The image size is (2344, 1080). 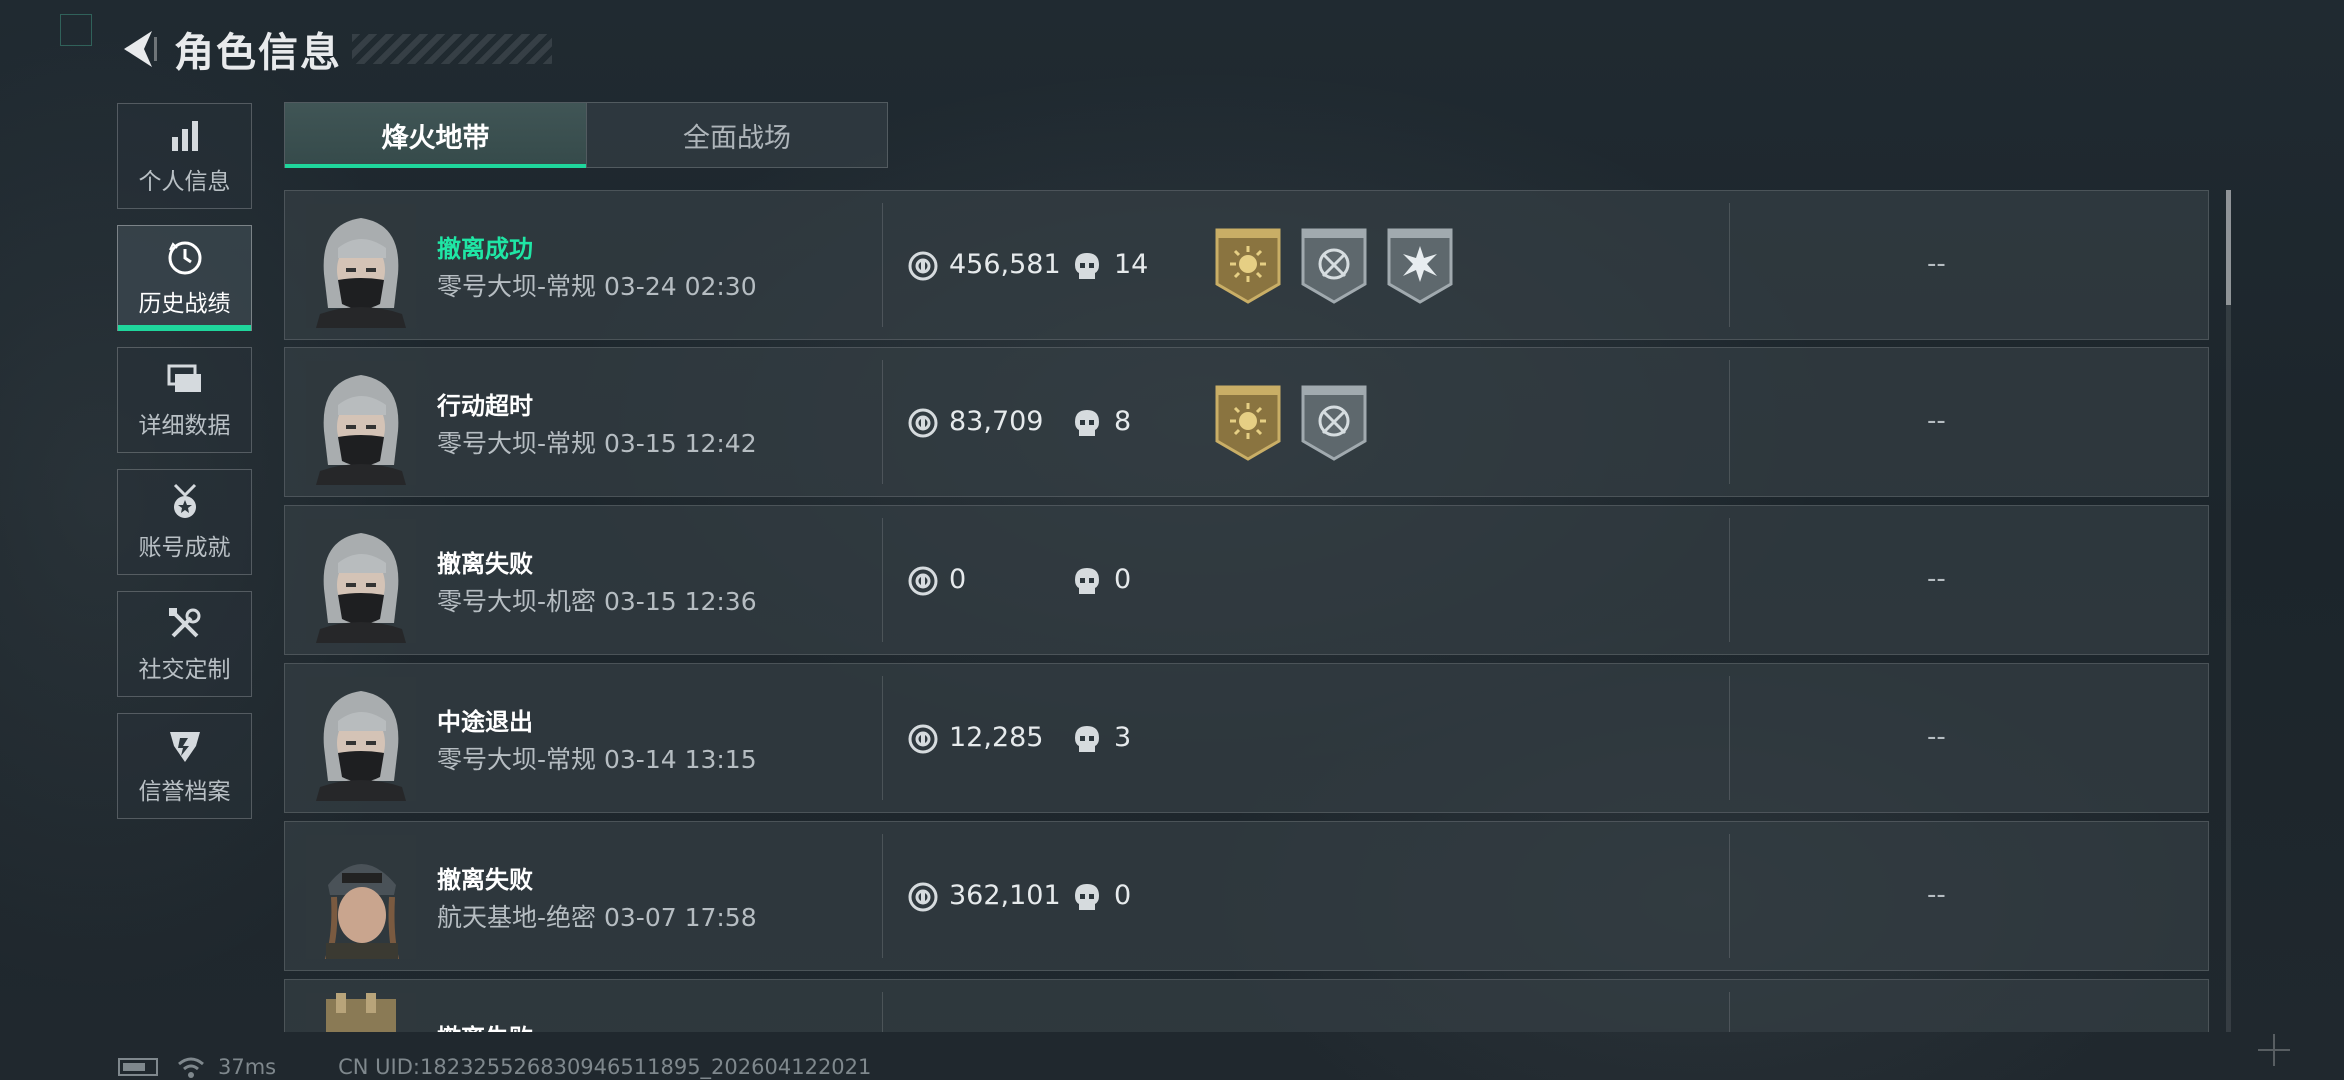 I want to click on sidebar-item-label: 账号成就, so click(x=184, y=548).